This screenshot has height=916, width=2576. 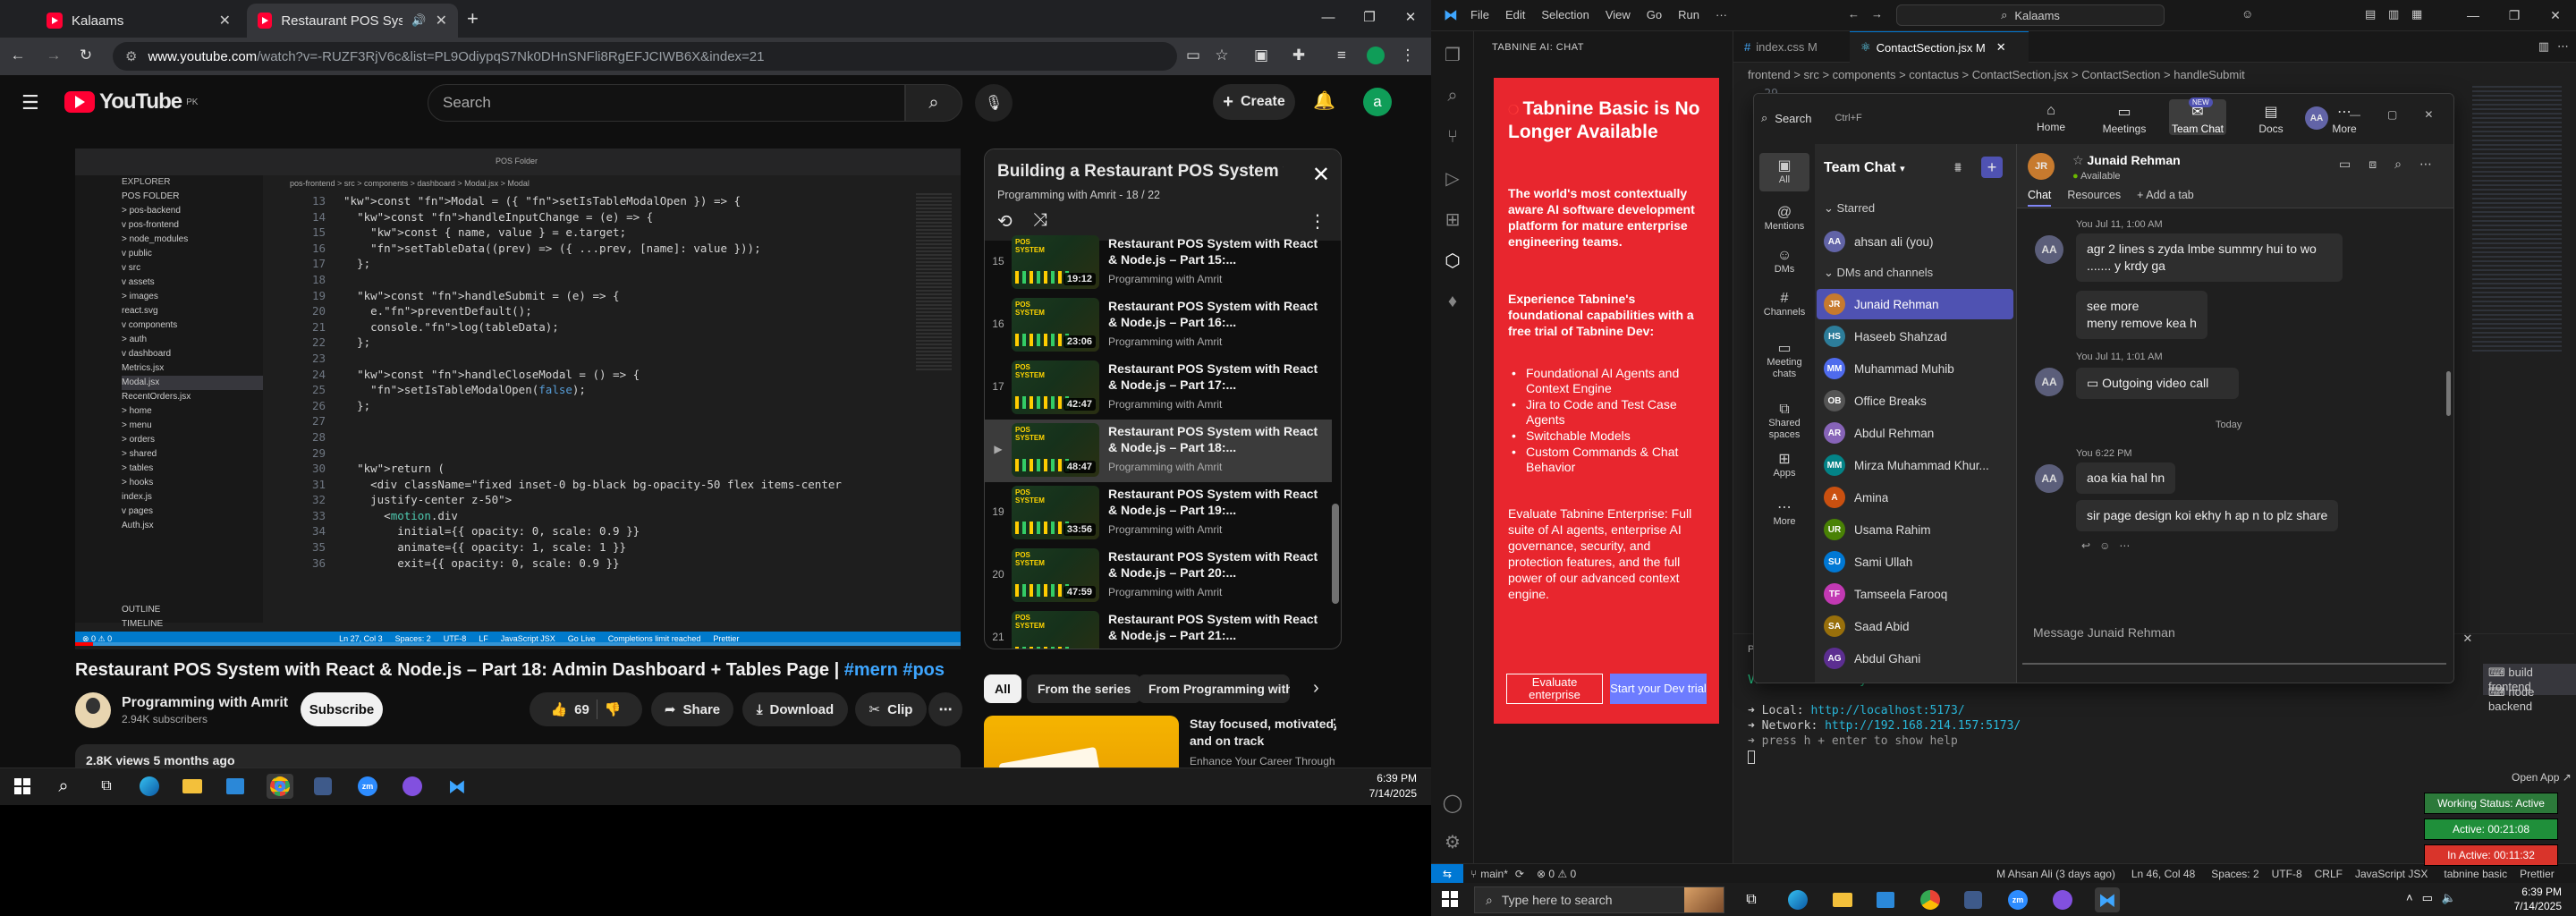 What do you see at coordinates (1878, 273) in the screenshot?
I see `dms-section: ⌄ DMs and channels` at bounding box center [1878, 273].